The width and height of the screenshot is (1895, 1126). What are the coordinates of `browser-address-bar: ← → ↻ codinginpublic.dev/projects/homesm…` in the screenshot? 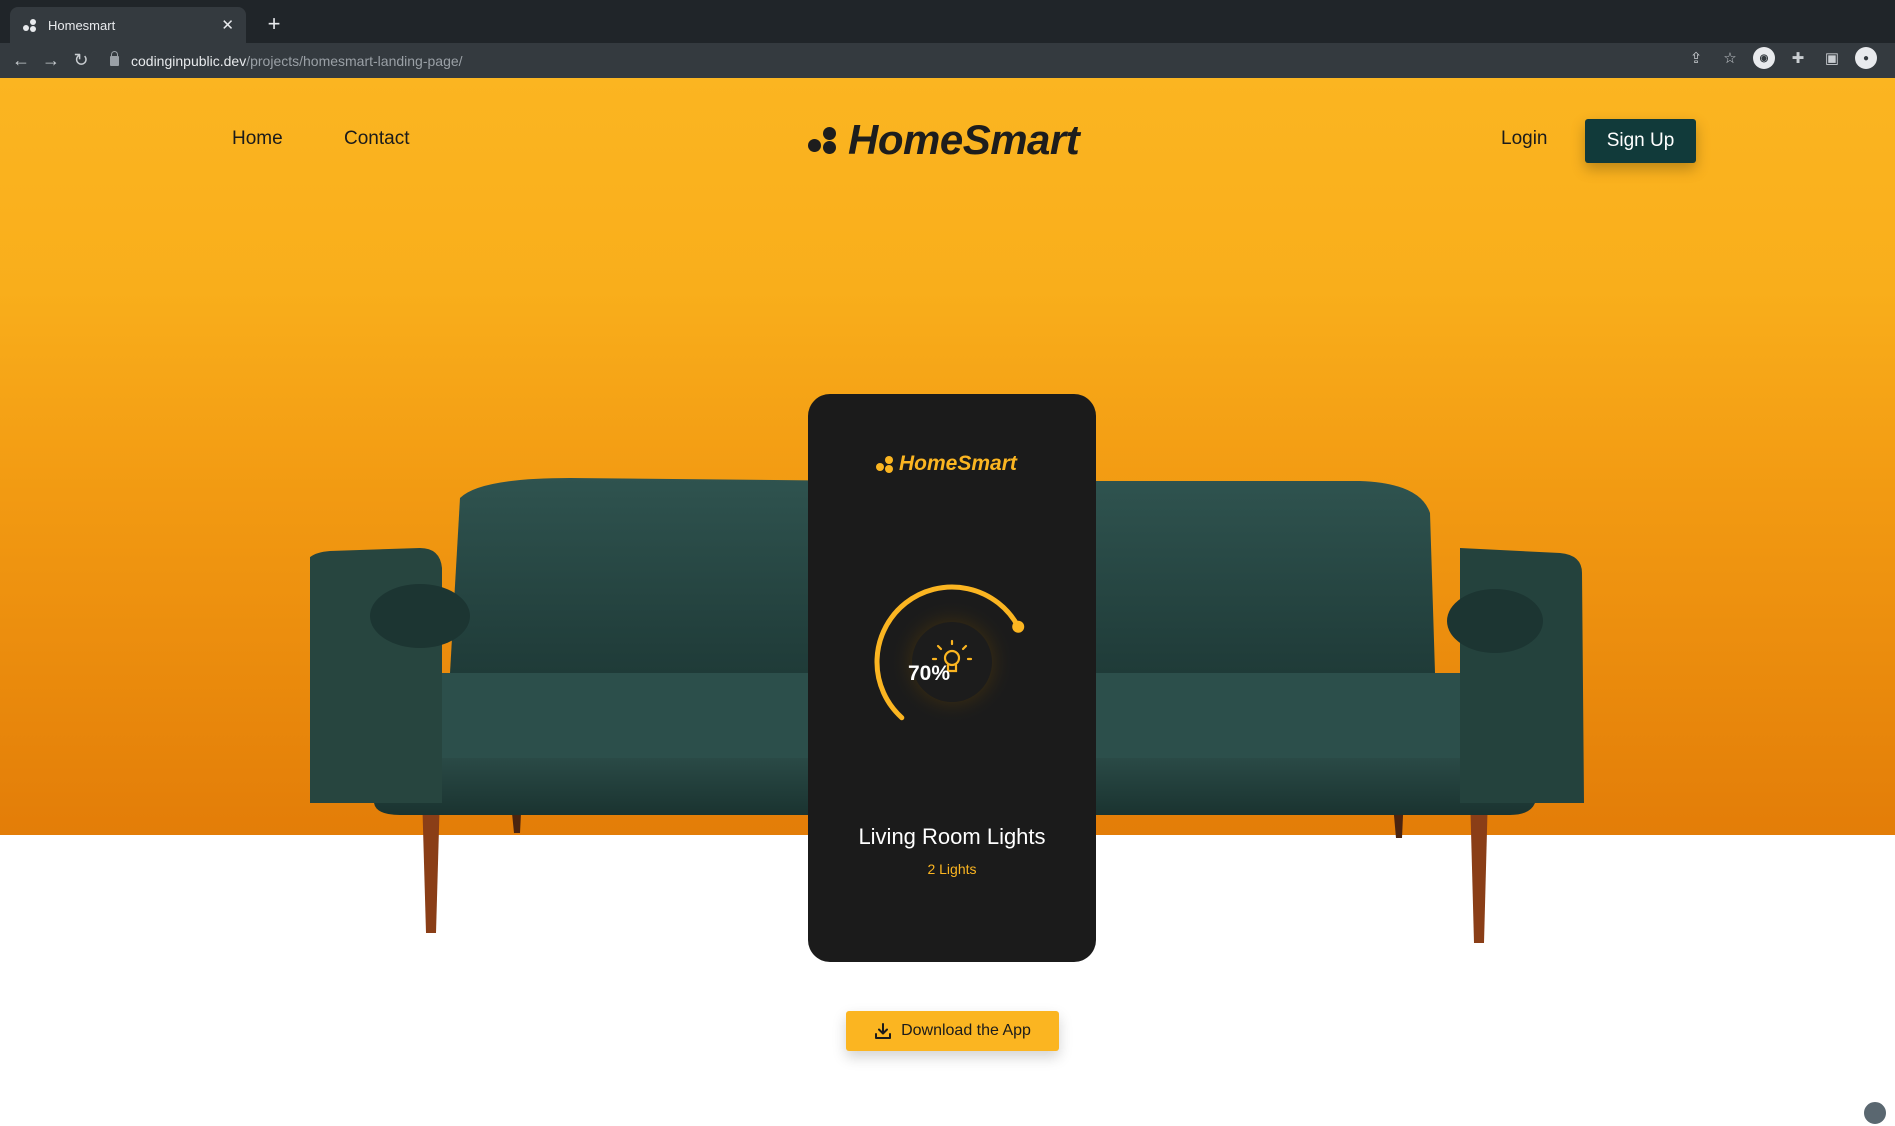 It's located at (947, 60).